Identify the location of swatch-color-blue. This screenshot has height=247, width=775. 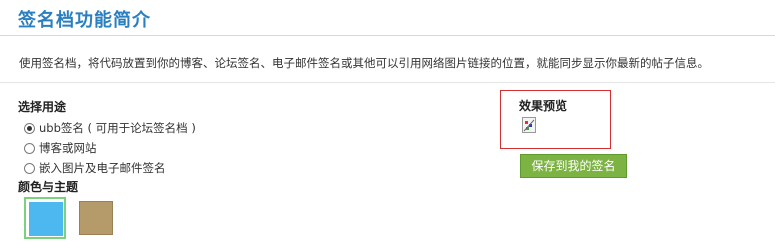
(46, 219).